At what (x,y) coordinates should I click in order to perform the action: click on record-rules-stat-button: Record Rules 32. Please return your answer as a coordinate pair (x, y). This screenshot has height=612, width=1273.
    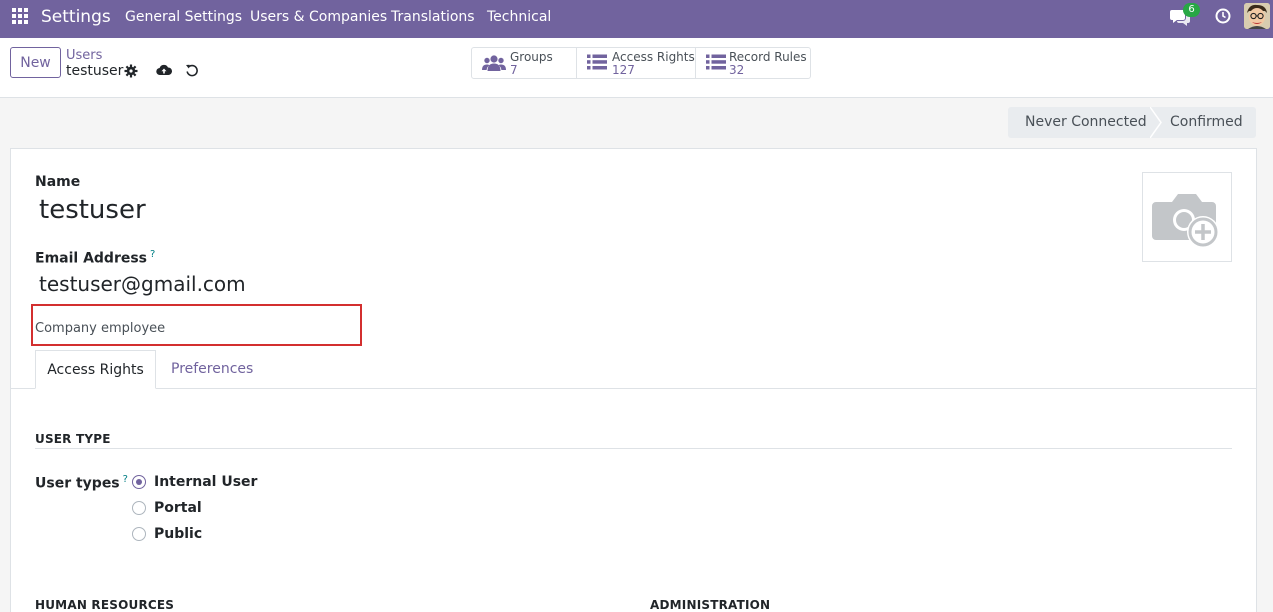
    Looking at the image, I should click on (753, 63).